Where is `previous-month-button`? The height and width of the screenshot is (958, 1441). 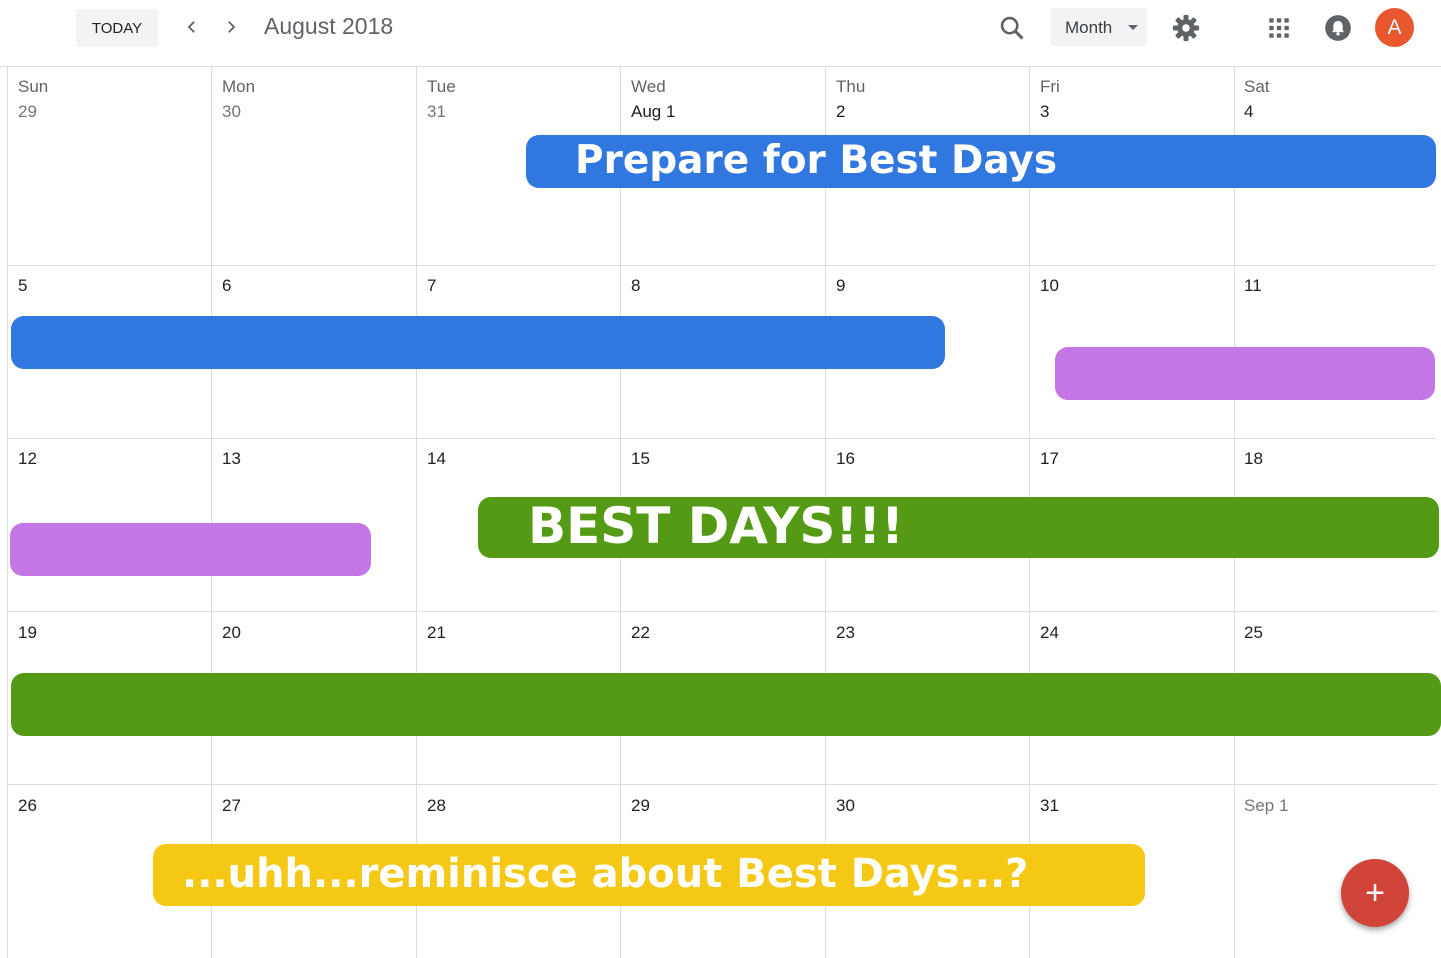
previous-month-button is located at coordinates (192, 27).